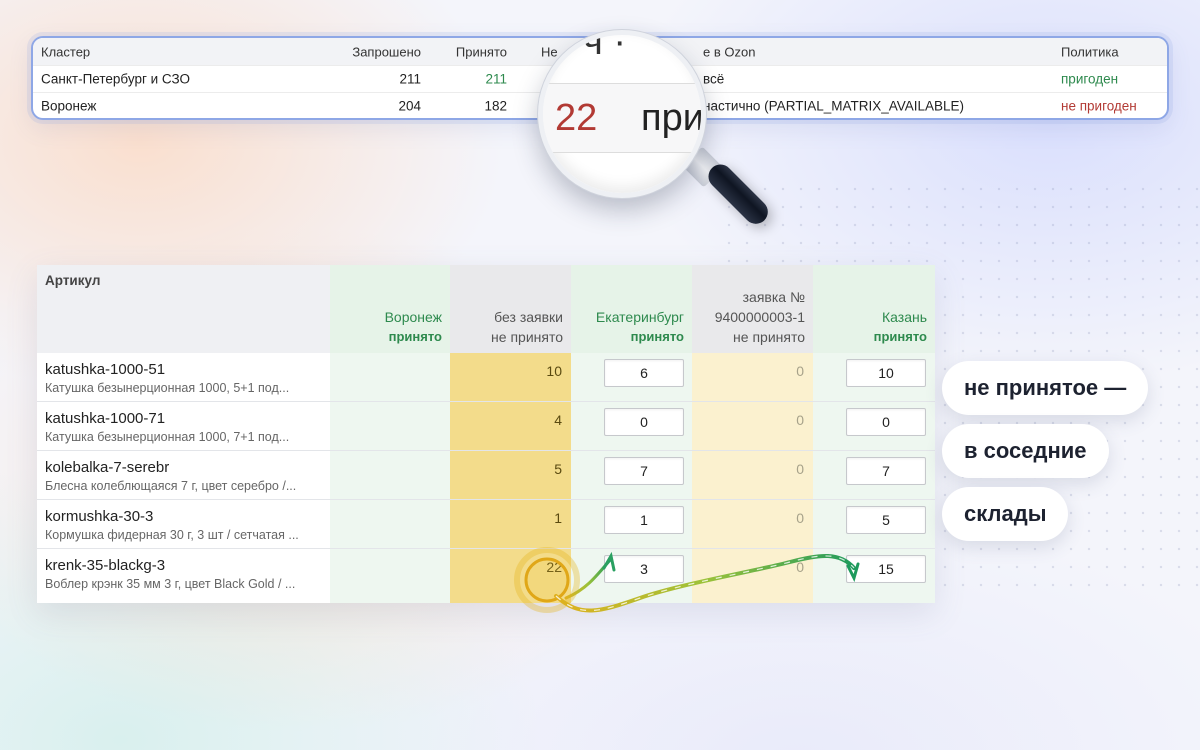 This screenshot has height=750, width=1200. I want to click on header-voronezh-status: принято, so click(415, 336).